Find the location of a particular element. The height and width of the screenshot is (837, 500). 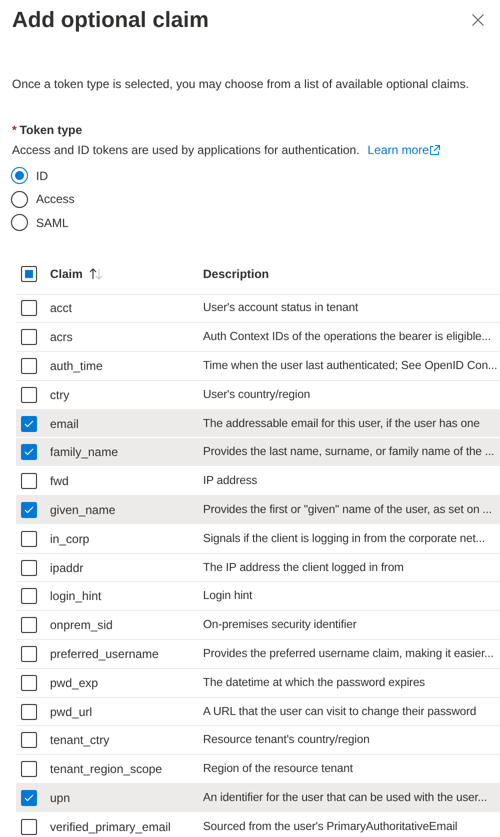

claim-description: IP address is located at coordinates (230, 481).